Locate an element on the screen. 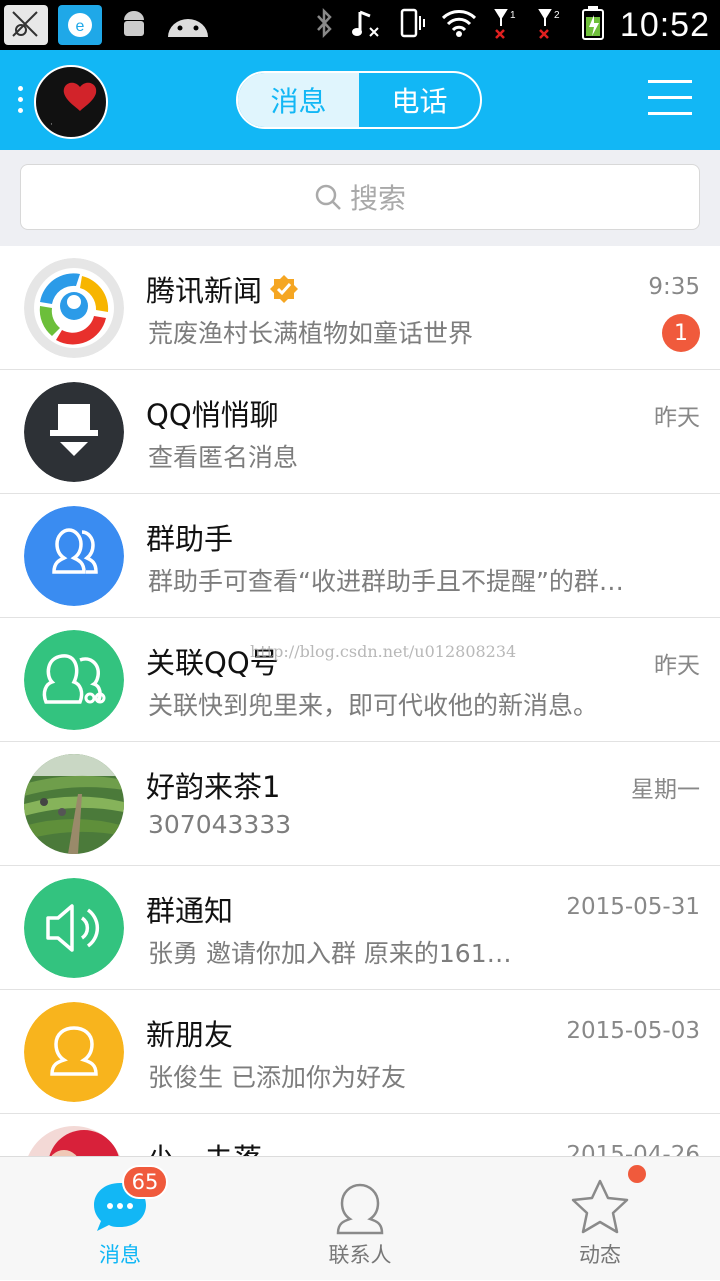  conversation-name: 腾讯新闻 is located at coordinates (204, 291).